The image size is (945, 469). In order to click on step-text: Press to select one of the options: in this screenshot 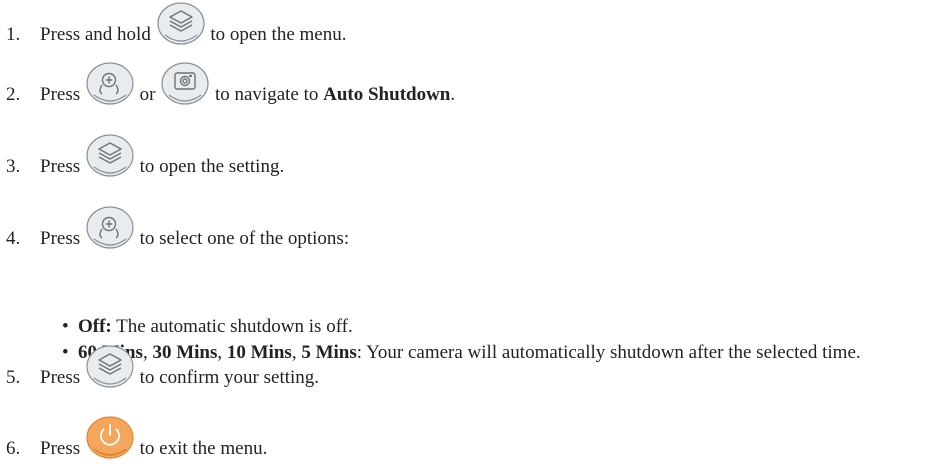, I will do `click(194, 227)`.